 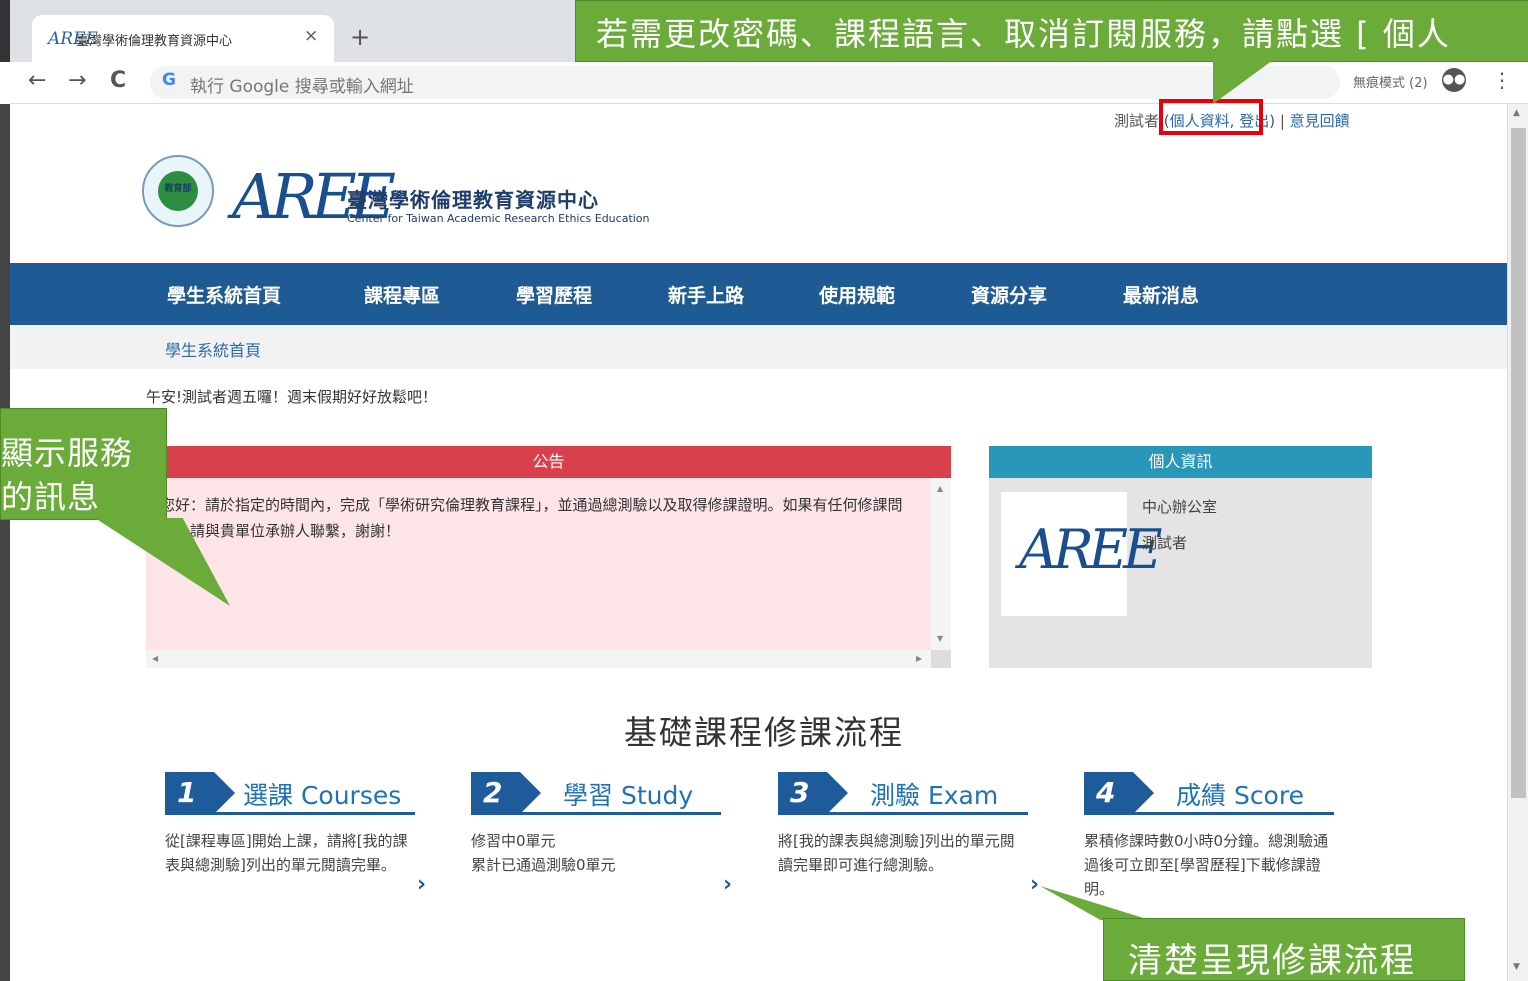 I want to click on step-title: 成績 Score, so click(x=1240, y=794).